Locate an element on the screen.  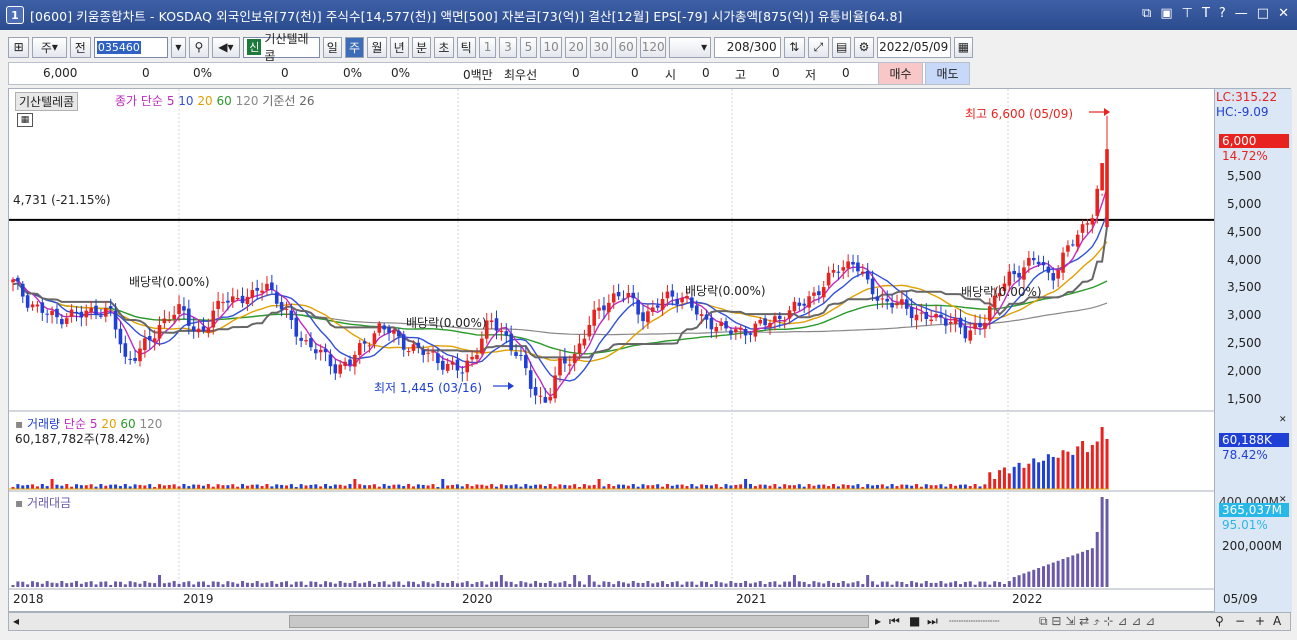
tab-tick: 틱 is located at coordinates (466, 47).